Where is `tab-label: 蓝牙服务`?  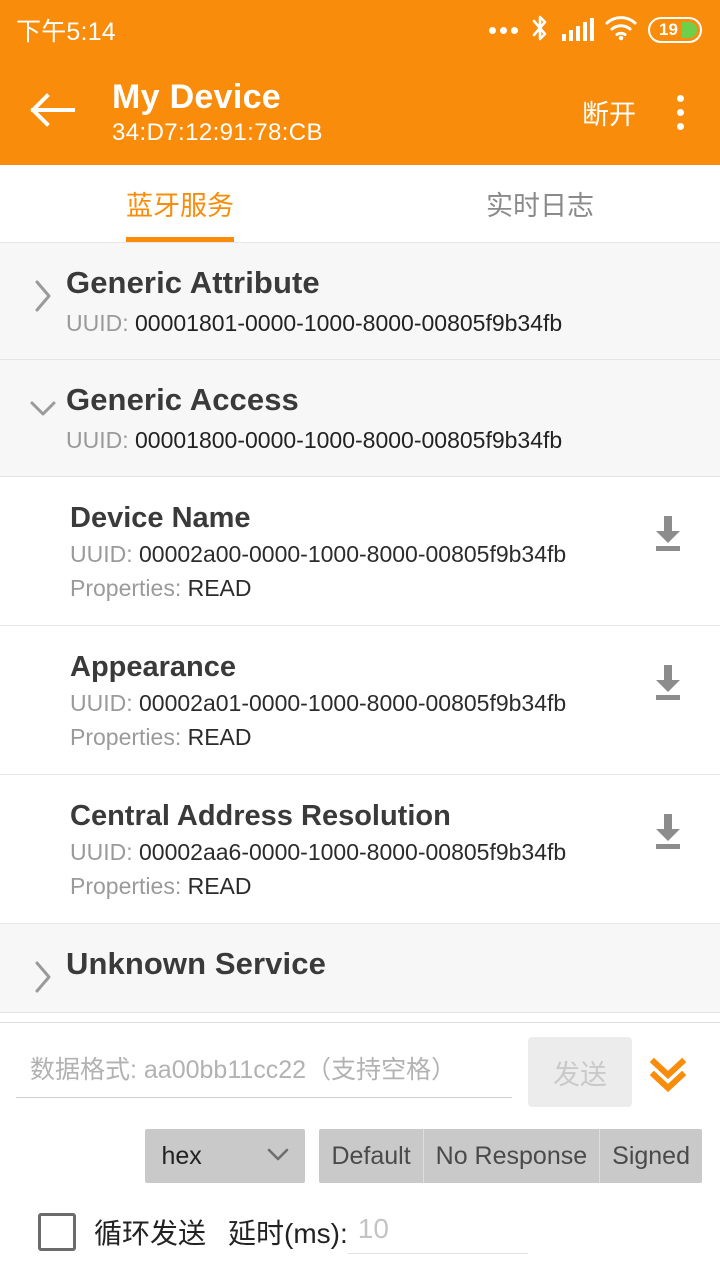
tab-label: 蓝牙服务 is located at coordinates (180, 206).